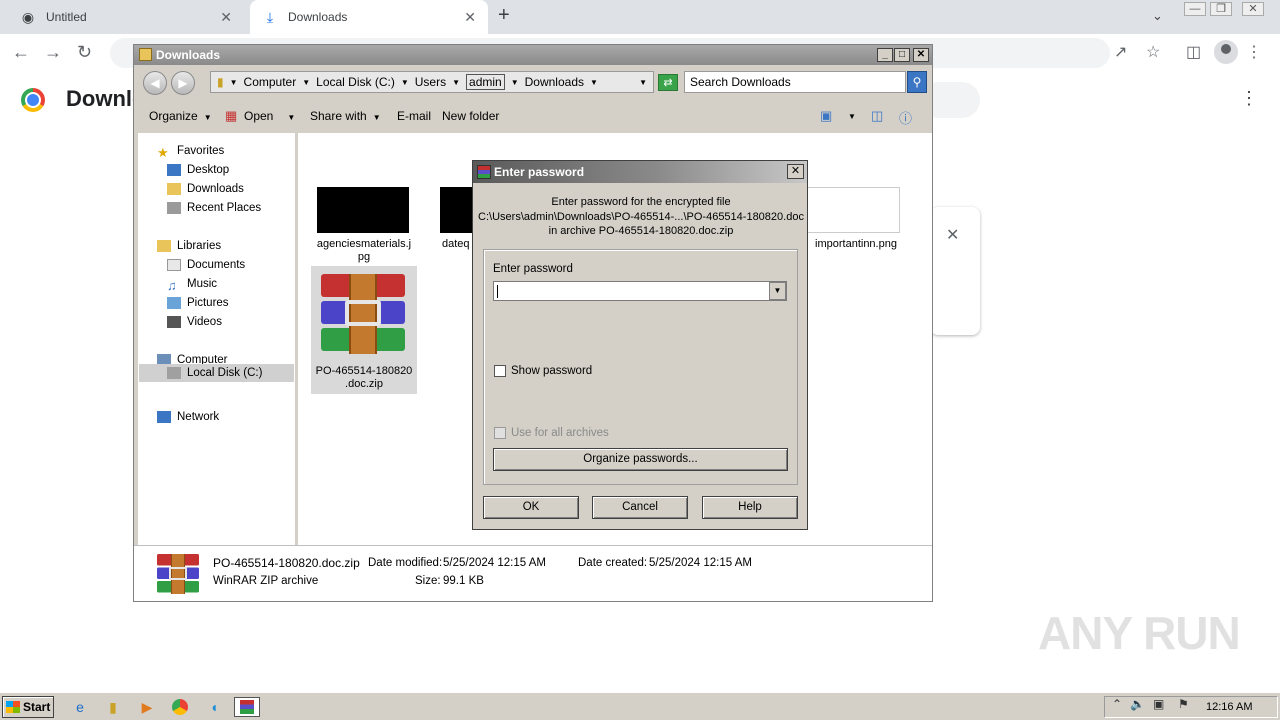  What do you see at coordinates (1193, 52) in the screenshot?
I see `side-panel-icon: ◫` at bounding box center [1193, 52].